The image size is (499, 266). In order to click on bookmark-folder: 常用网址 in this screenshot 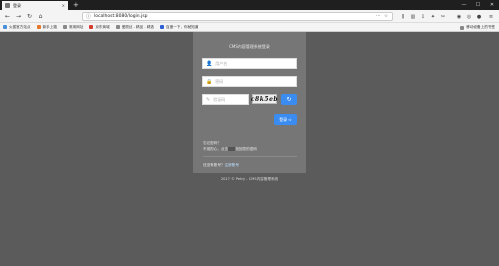, I will do `click(73, 27)`.